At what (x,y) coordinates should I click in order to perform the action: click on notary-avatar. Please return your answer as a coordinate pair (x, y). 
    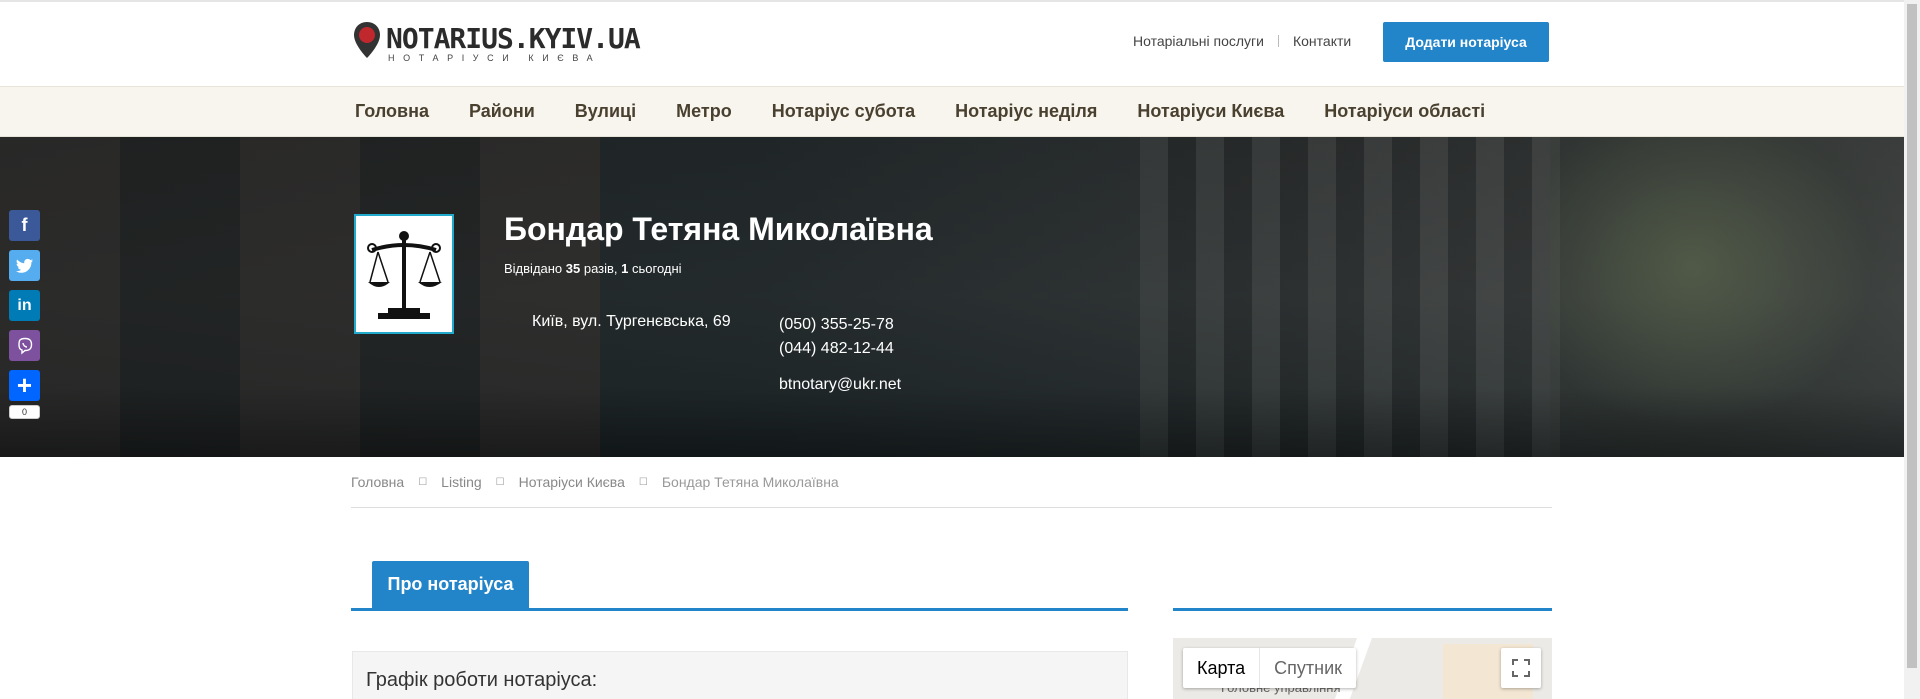
    Looking at the image, I should click on (404, 274).